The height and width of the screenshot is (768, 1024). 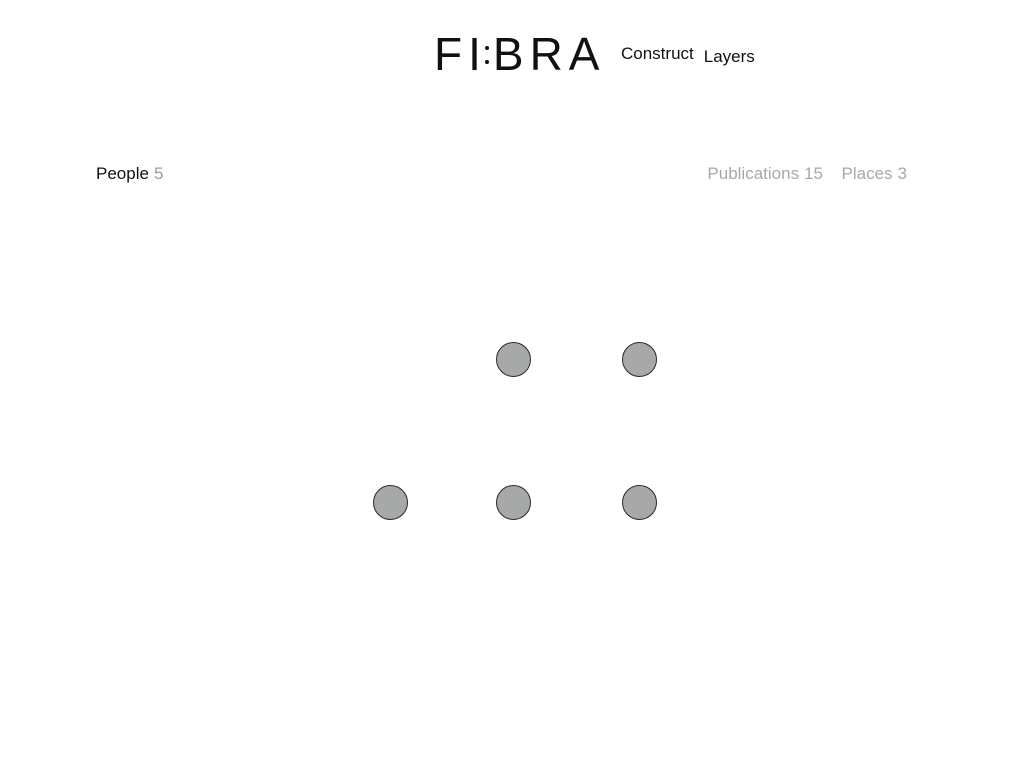 I want to click on tab-people-label: People, so click(x=122, y=173).